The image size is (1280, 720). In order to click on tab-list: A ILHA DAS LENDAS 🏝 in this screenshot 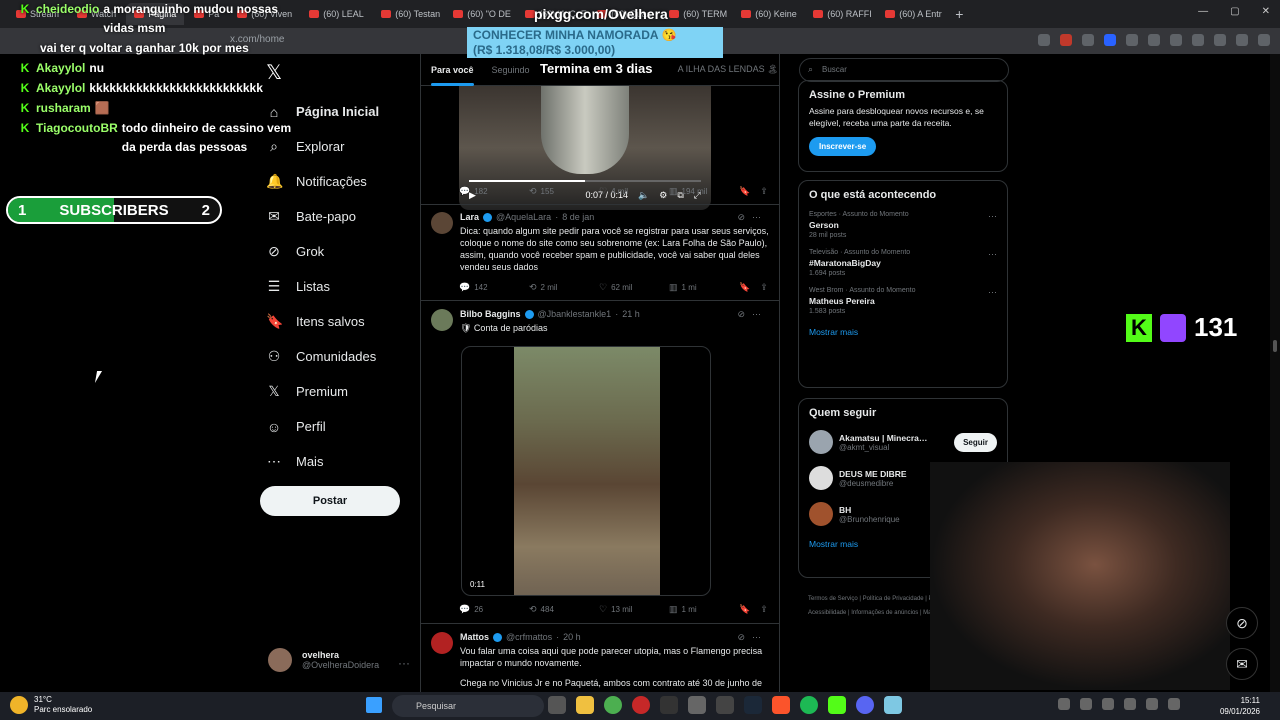, I will do `click(728, 69)`.